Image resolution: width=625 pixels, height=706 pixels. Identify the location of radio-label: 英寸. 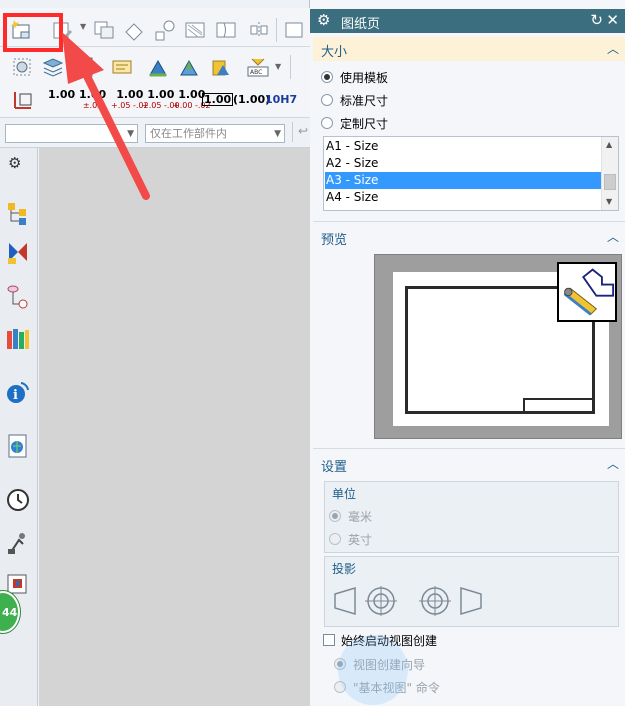
(360, 540).